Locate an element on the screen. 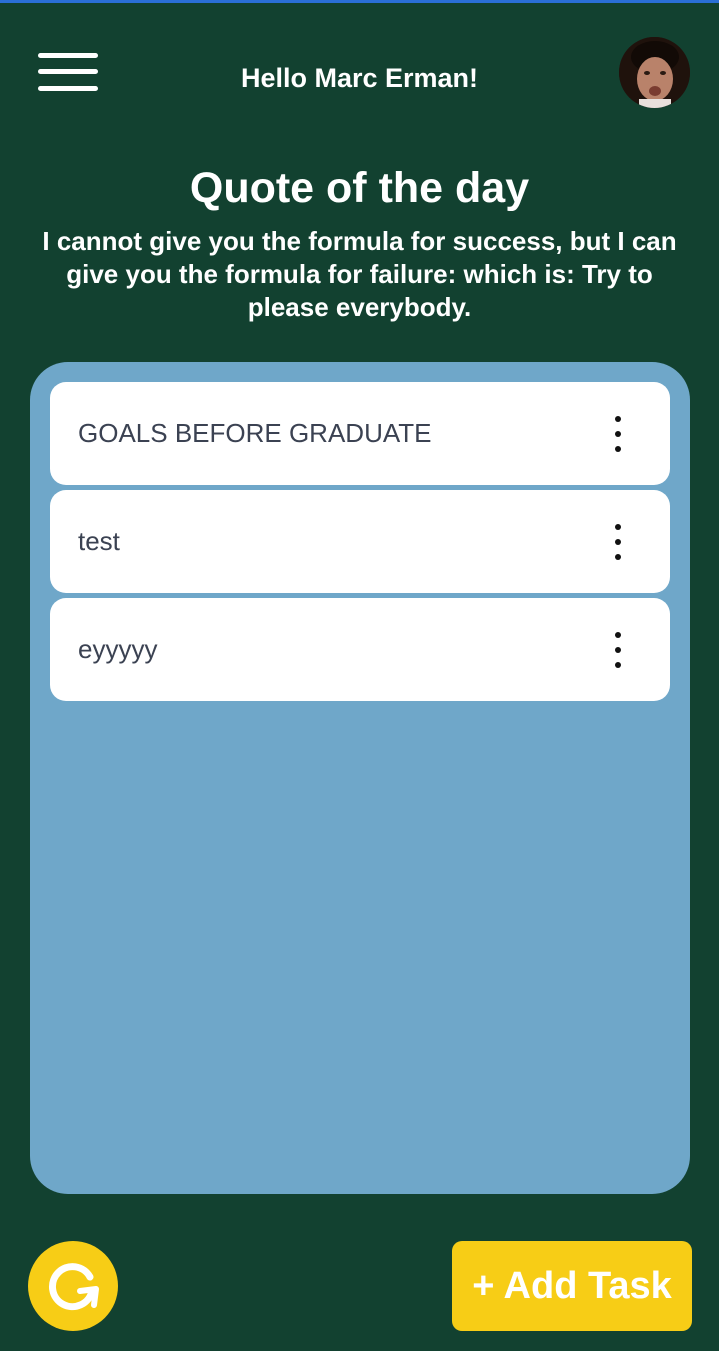 The height and width of the screenshot is (1351, 719). task-title: GOALS BEFORE GRADUATE is located at coordinates (255, 433).